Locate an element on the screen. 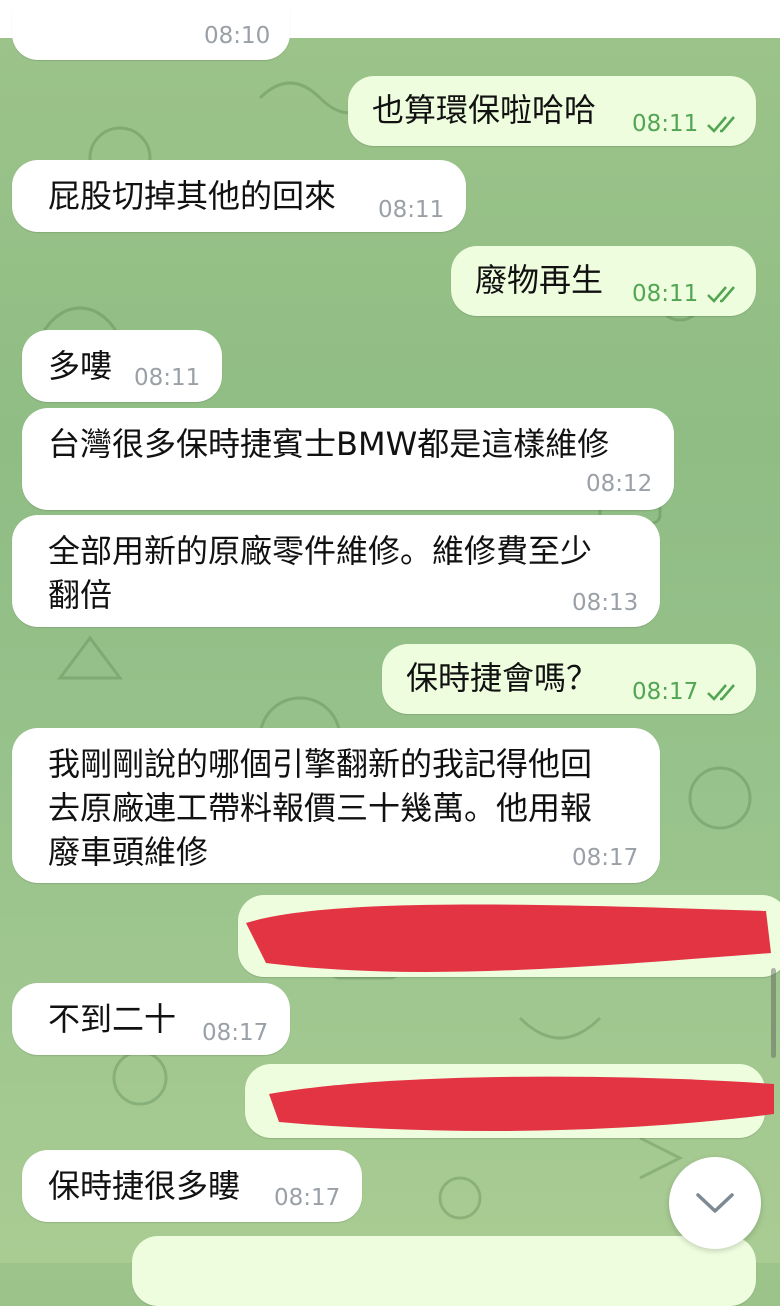 This screenshot has height=1306, width=780. message-bubble-outgoing: 也算環保啦哈哈 08:11 is located at coordinates (552, 111).